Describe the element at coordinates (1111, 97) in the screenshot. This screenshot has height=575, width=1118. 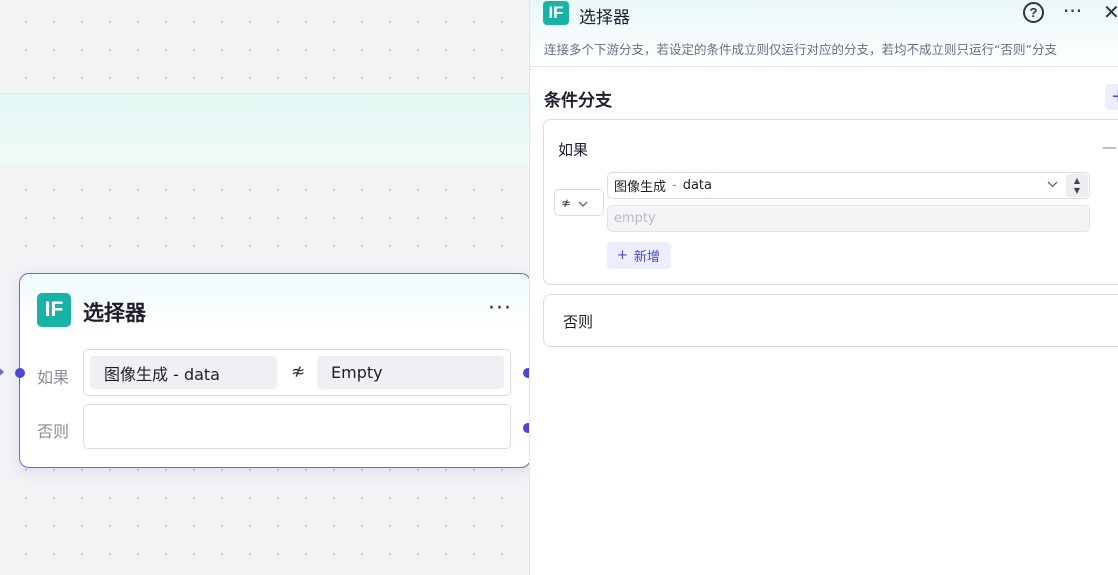
I see `add-branch-button: +` at that location.